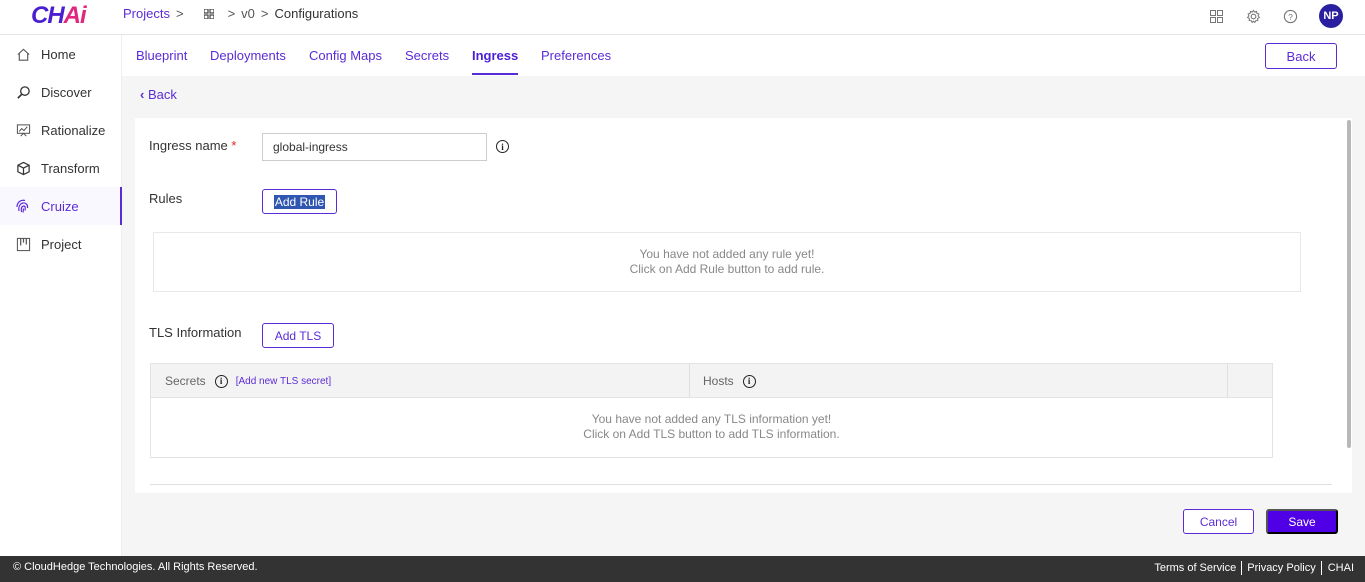  I want to click on rationalize-icon, so click(23, 130).